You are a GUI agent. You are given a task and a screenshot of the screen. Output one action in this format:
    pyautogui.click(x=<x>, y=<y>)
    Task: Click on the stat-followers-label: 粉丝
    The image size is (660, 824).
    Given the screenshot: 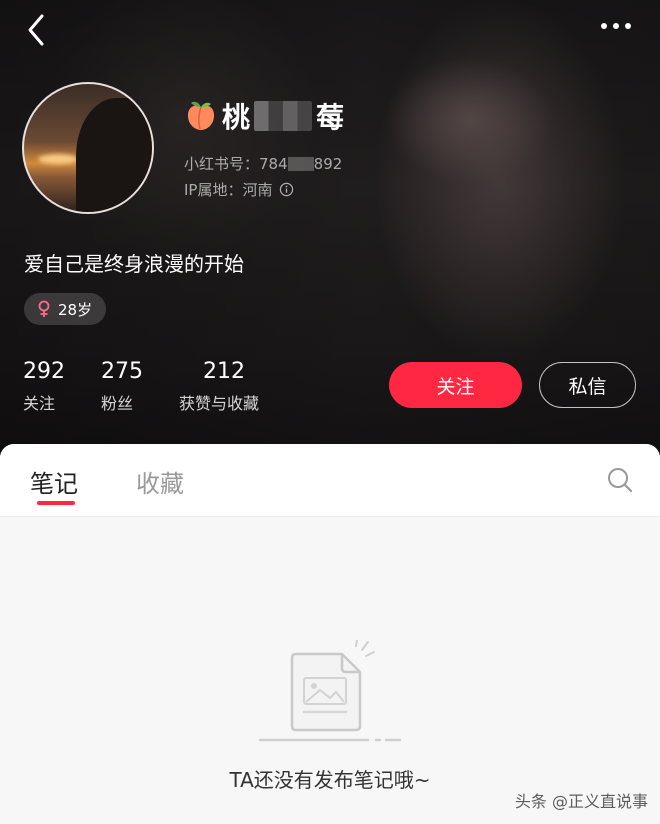 What is the action you would take?
    pyautogui.click(x=117, y=403)
    